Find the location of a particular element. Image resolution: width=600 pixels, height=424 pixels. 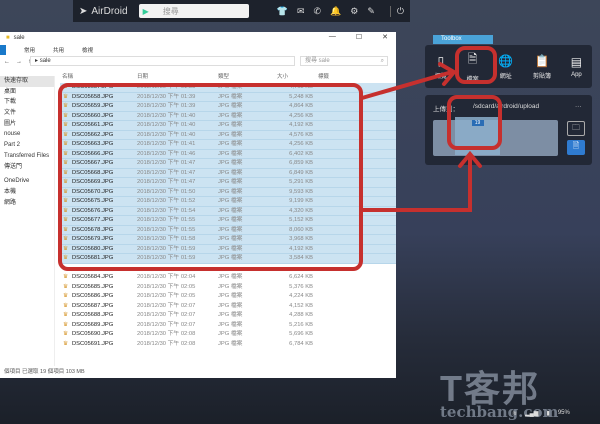

battery-level: 95% is located at coordinates (563, 413).